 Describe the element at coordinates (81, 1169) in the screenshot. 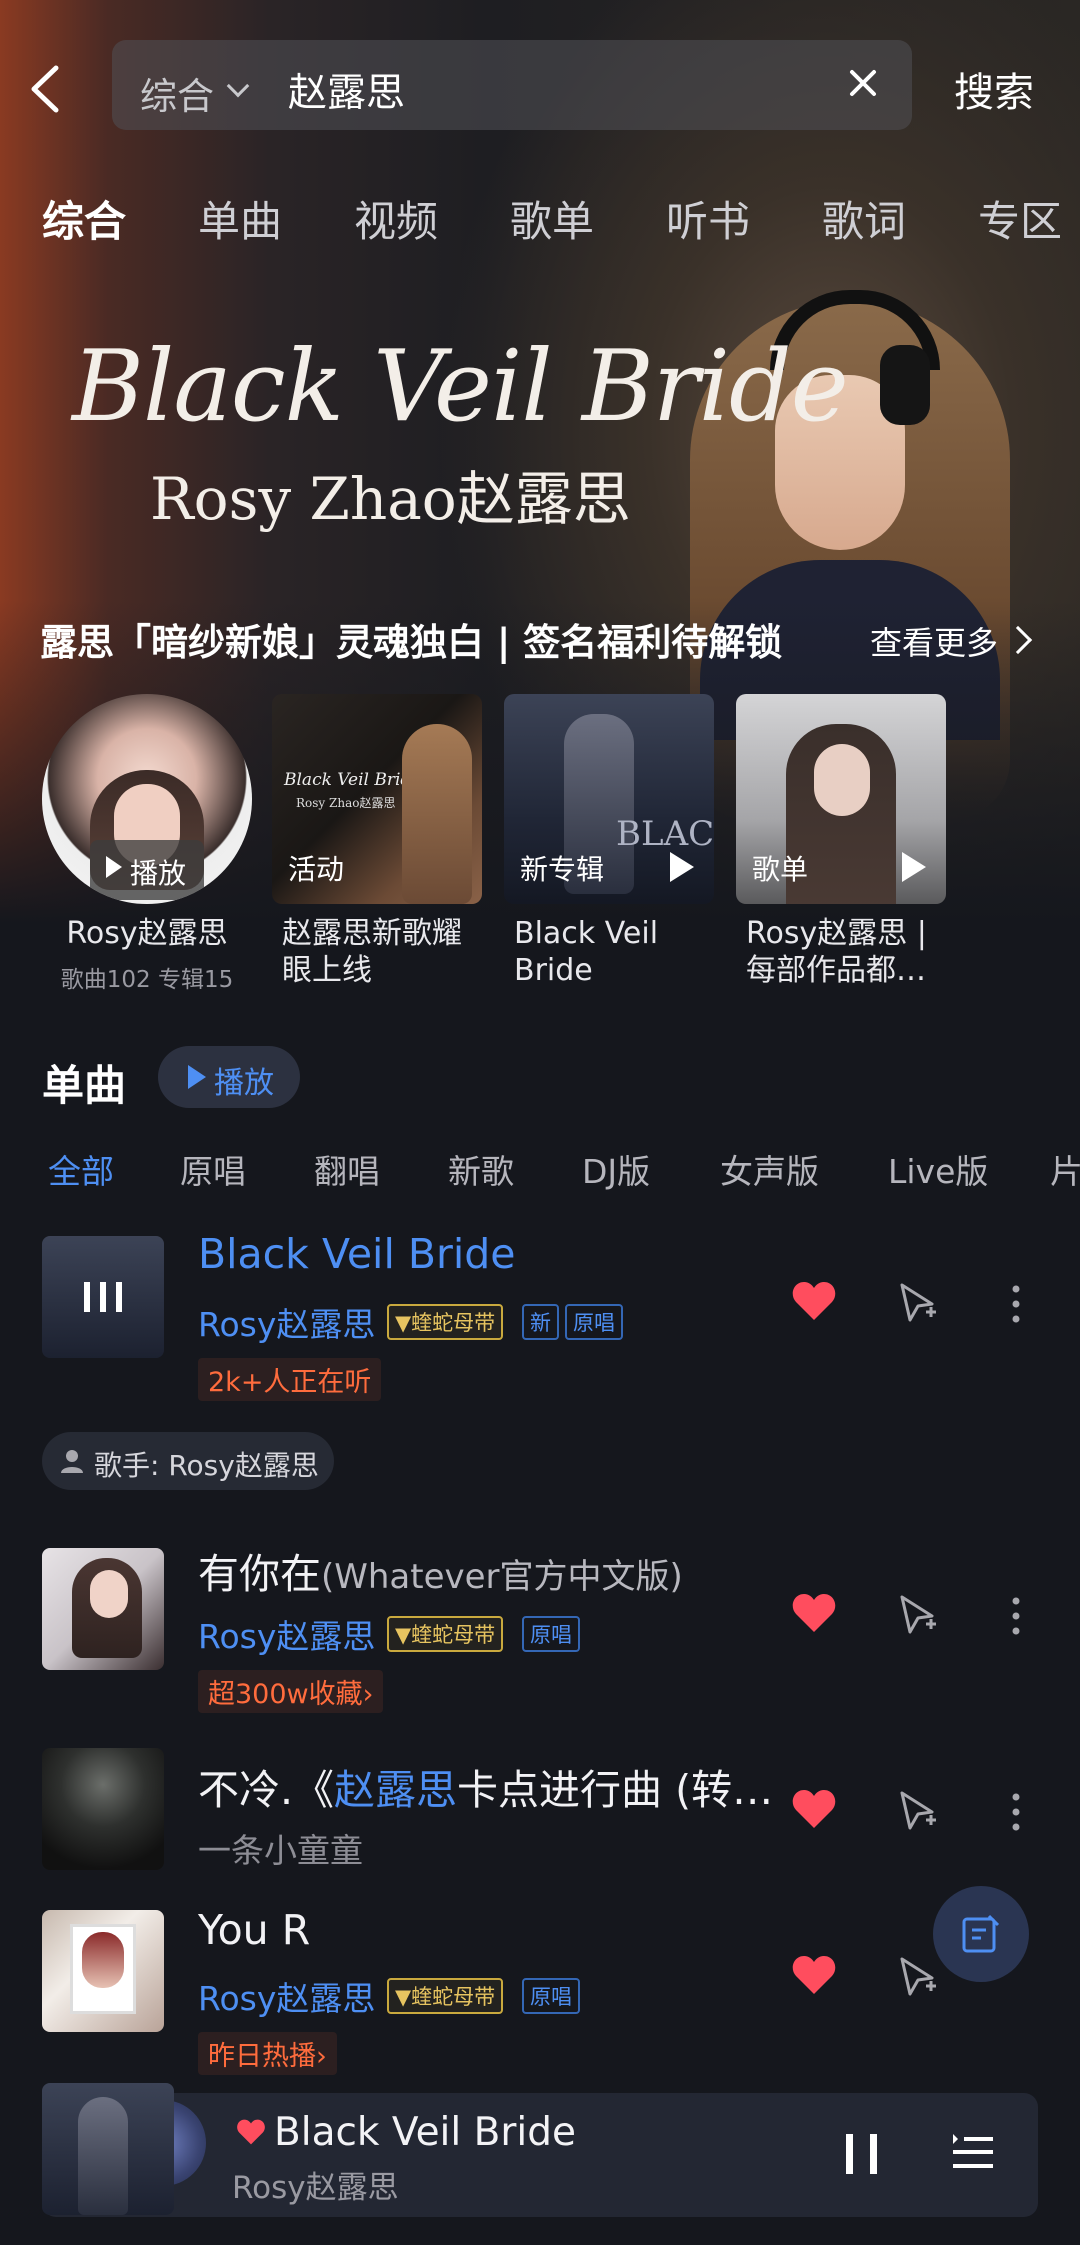

I see `filter-all: 全部` at that location.